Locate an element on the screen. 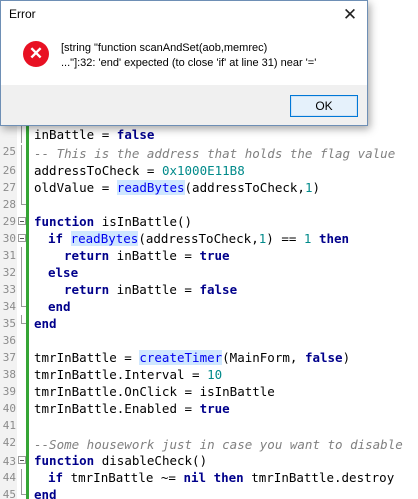 The height and width of the screenshot is (499, 418). code-line-39: 39 tmrInBattle.Interval = 10 is located at coordinates (209, 382).